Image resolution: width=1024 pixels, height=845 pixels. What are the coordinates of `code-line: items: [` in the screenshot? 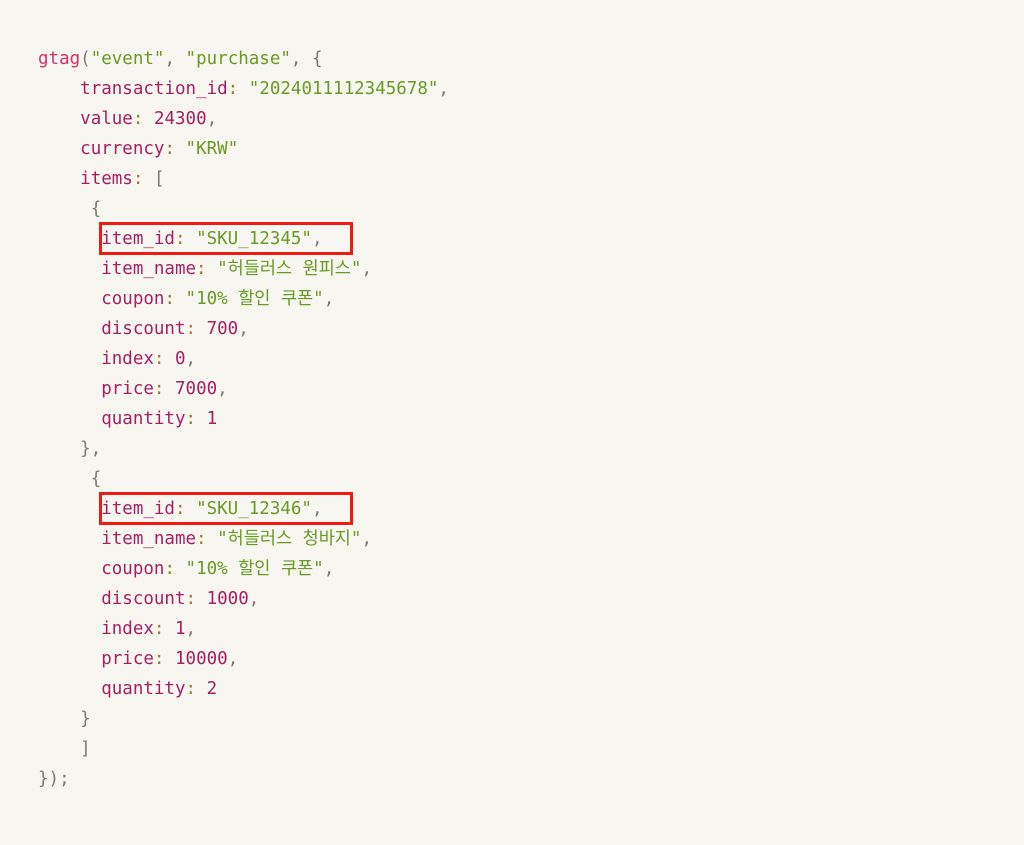 It's located at (531, 179).